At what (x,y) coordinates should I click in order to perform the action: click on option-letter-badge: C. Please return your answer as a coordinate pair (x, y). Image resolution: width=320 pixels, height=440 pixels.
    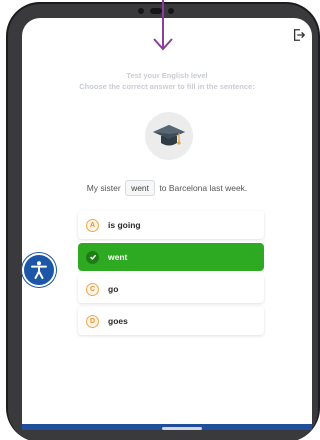
    Looking at the image, I should click on (92, 289).